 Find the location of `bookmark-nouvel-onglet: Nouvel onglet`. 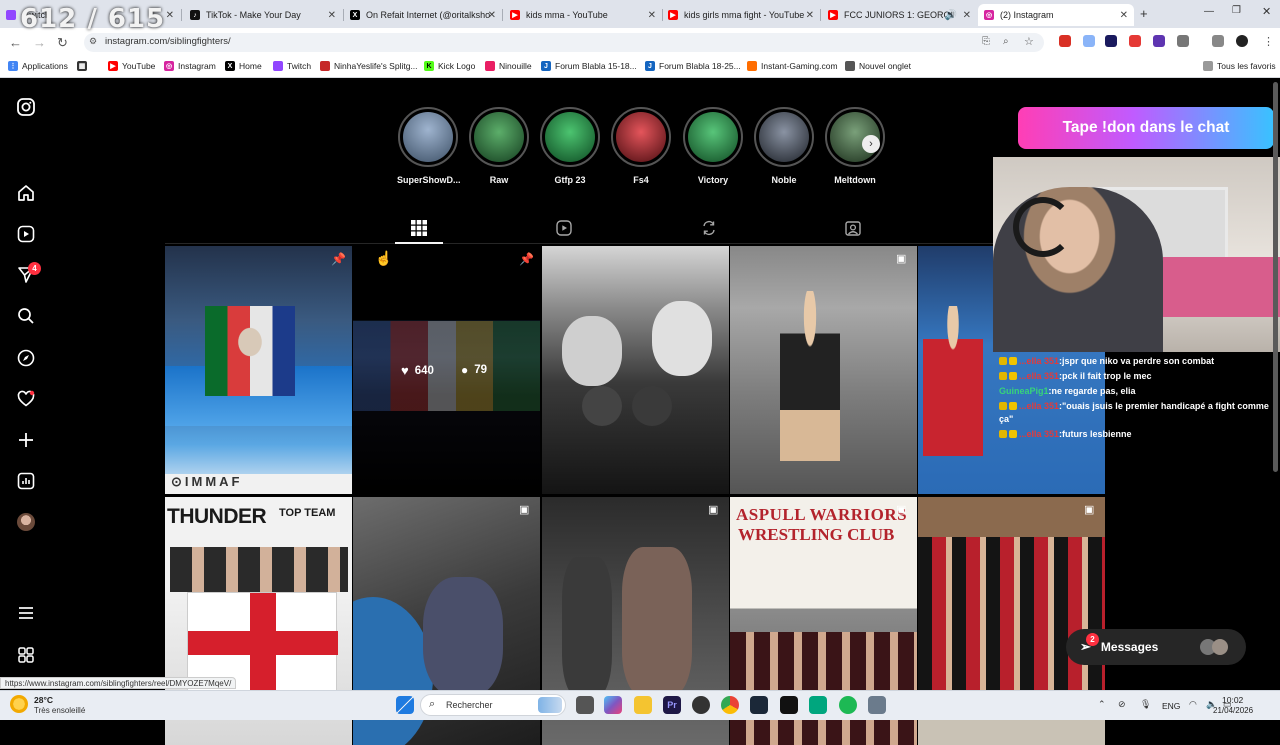

bookmark-nouvel-onglet: Nouvel onglet is located at coordinates (878, 66).